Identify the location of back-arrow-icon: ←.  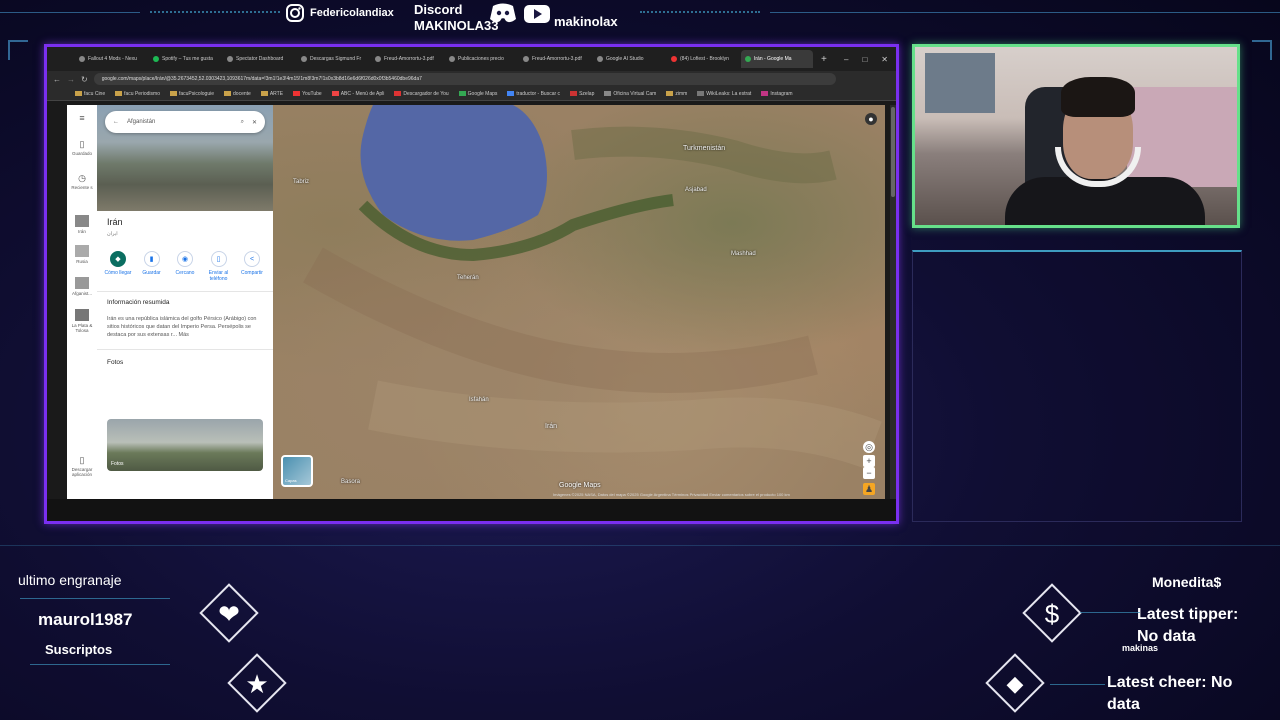
(116, 122).